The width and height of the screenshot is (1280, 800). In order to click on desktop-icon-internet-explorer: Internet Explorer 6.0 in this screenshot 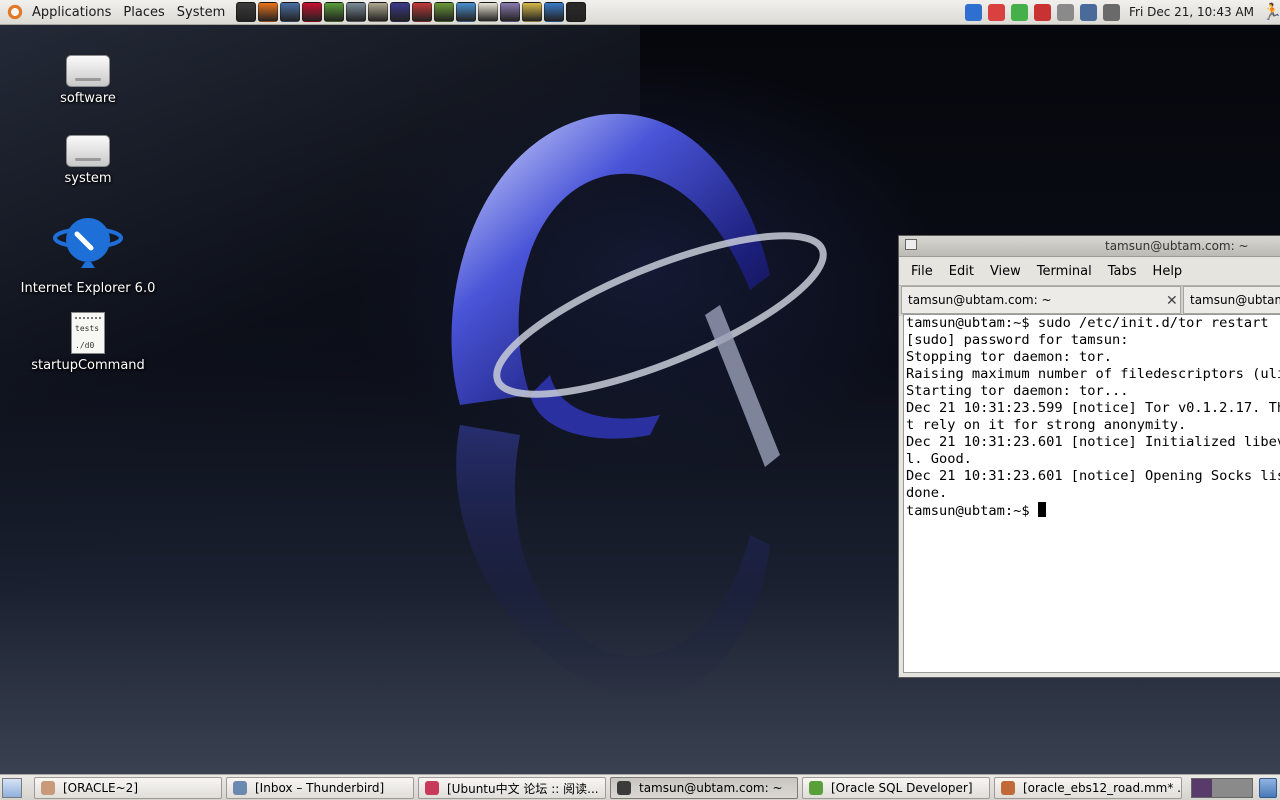, I will do `click(88, 254)`.